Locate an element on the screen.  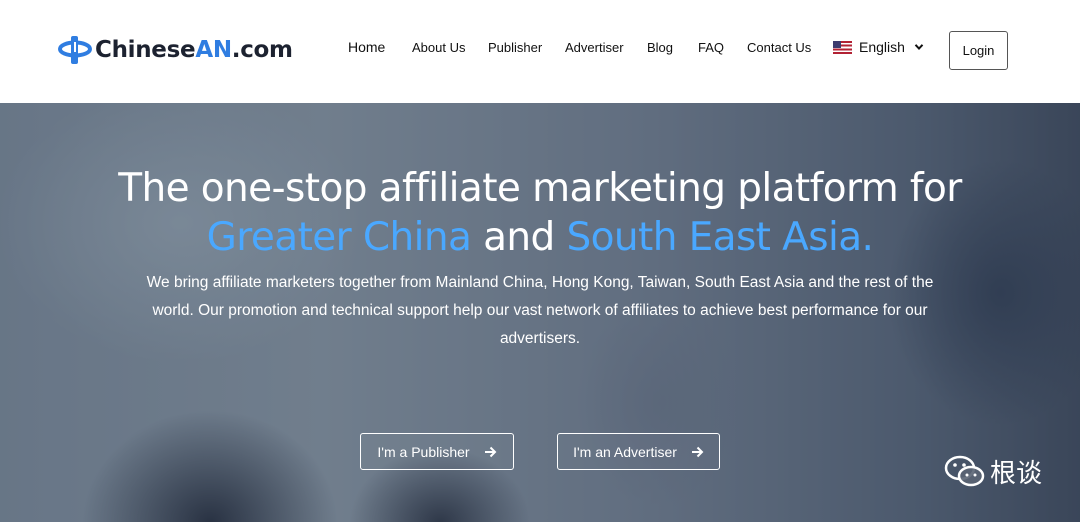
language-selector: English is located at coordinates (878, 47).